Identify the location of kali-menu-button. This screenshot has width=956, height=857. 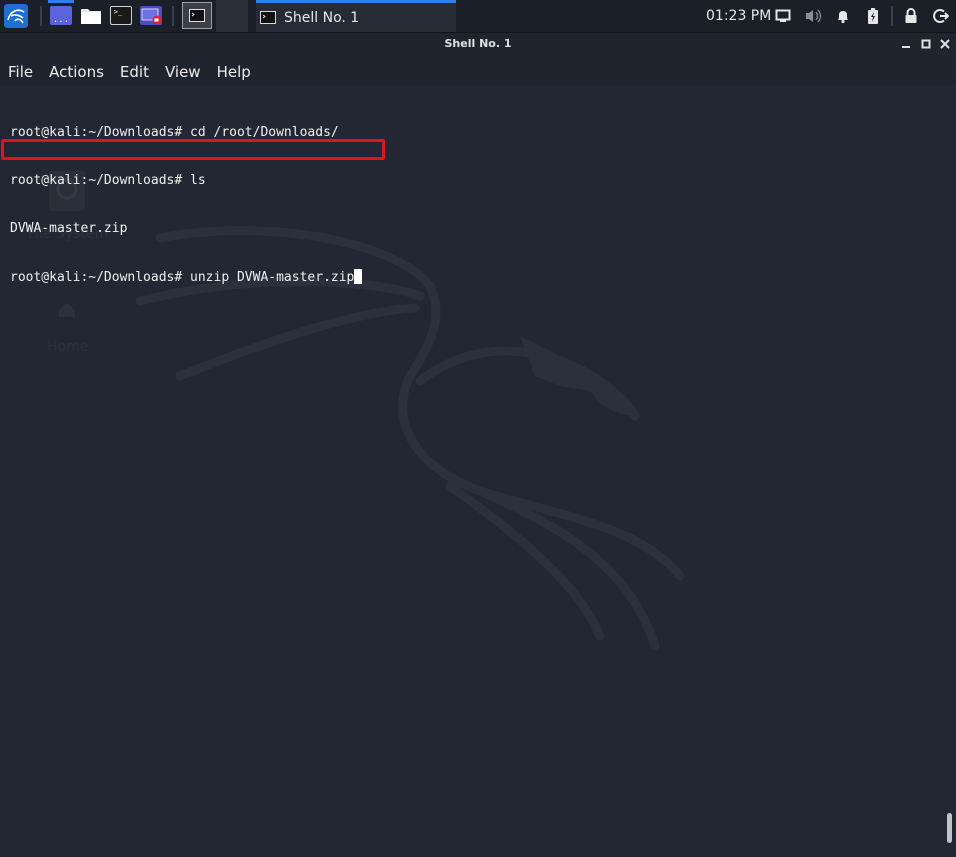
(16, 16).